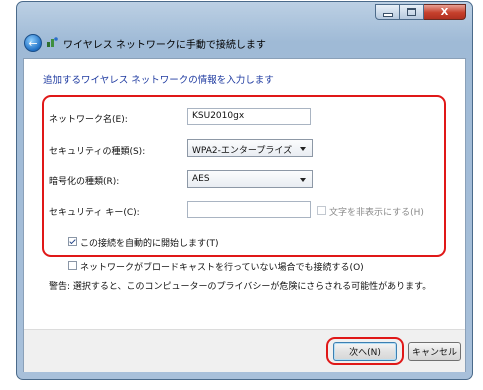 The height and width of the screenshot is (390, 483). Describe the element at coordinates (321, 210) in the screenshot. I see `hide-characters-checkbox` at that location.